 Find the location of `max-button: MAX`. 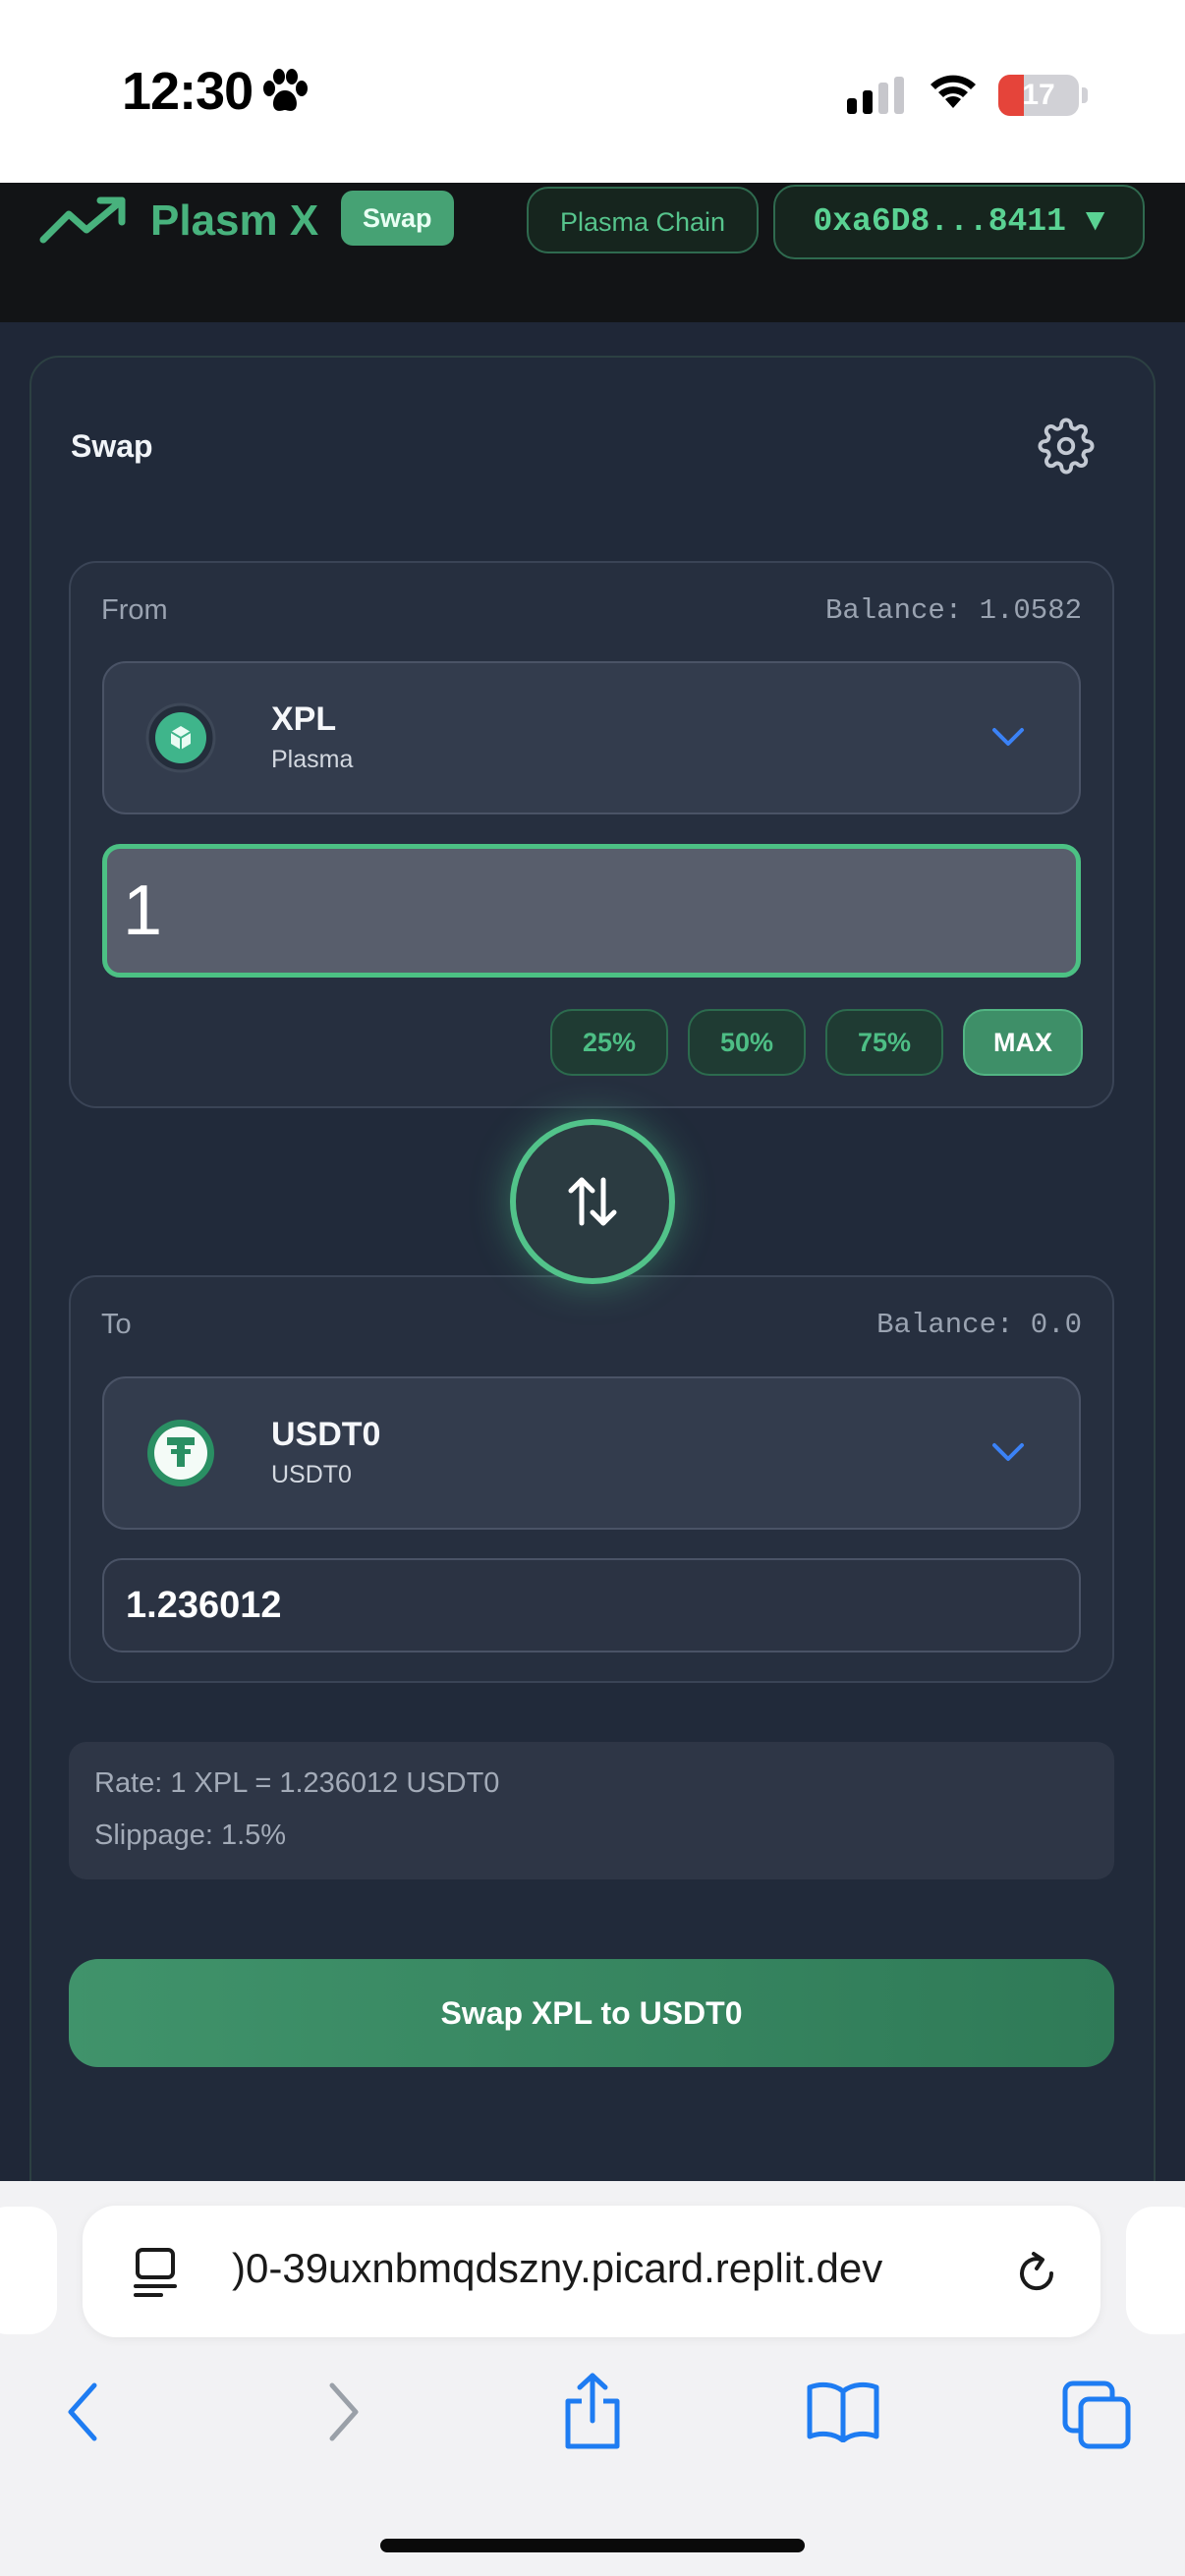

max-button: MAX is located at coordinates (1023, 1042).